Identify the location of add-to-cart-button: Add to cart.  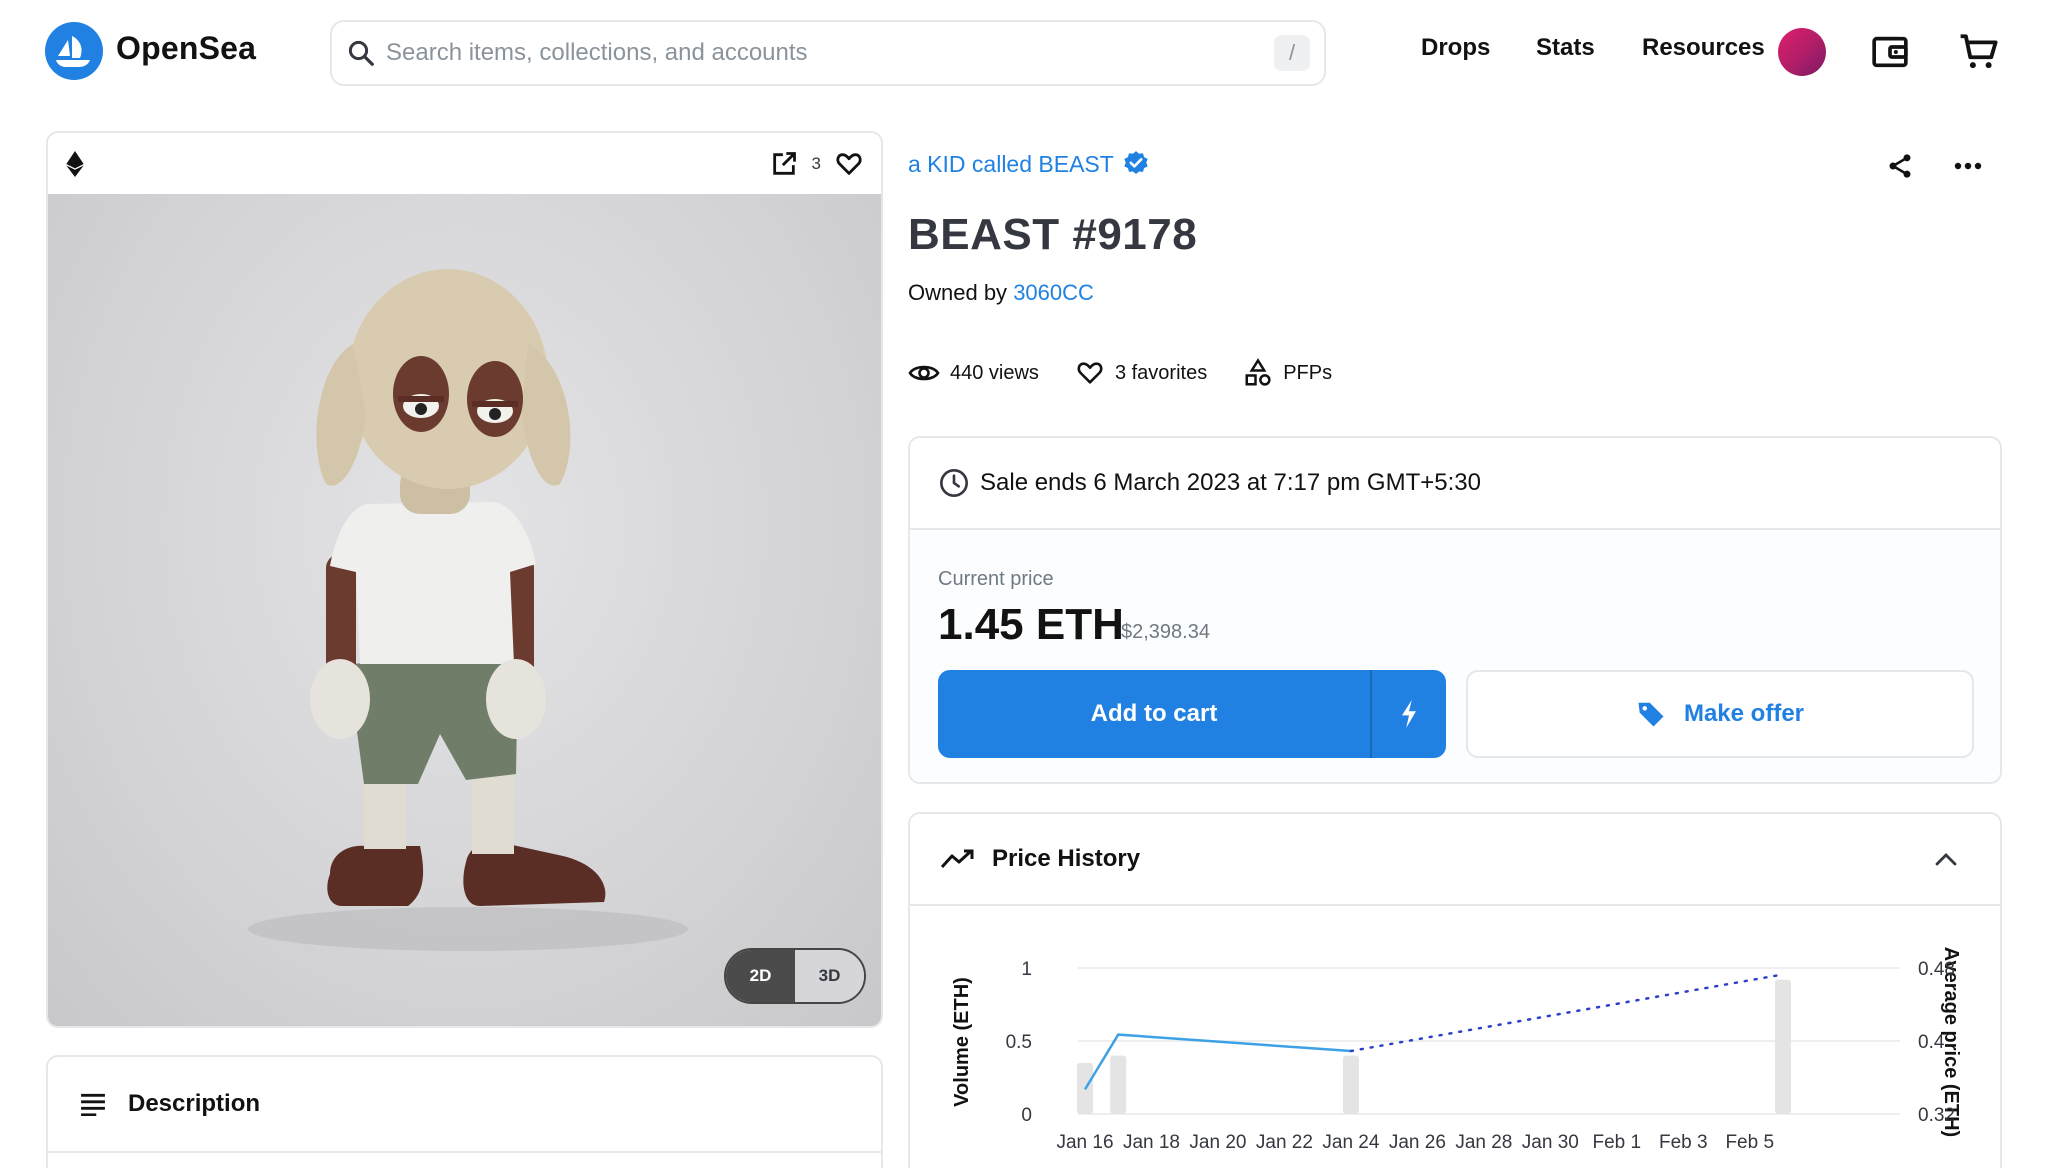
(1155, 714).